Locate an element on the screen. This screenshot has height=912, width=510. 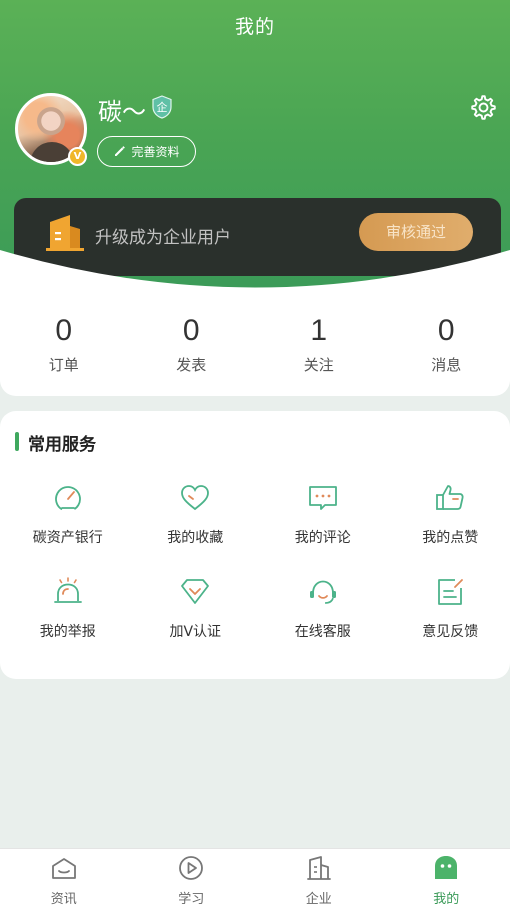
stat-messages: 0 消息 is located at coordinates (446, 343).